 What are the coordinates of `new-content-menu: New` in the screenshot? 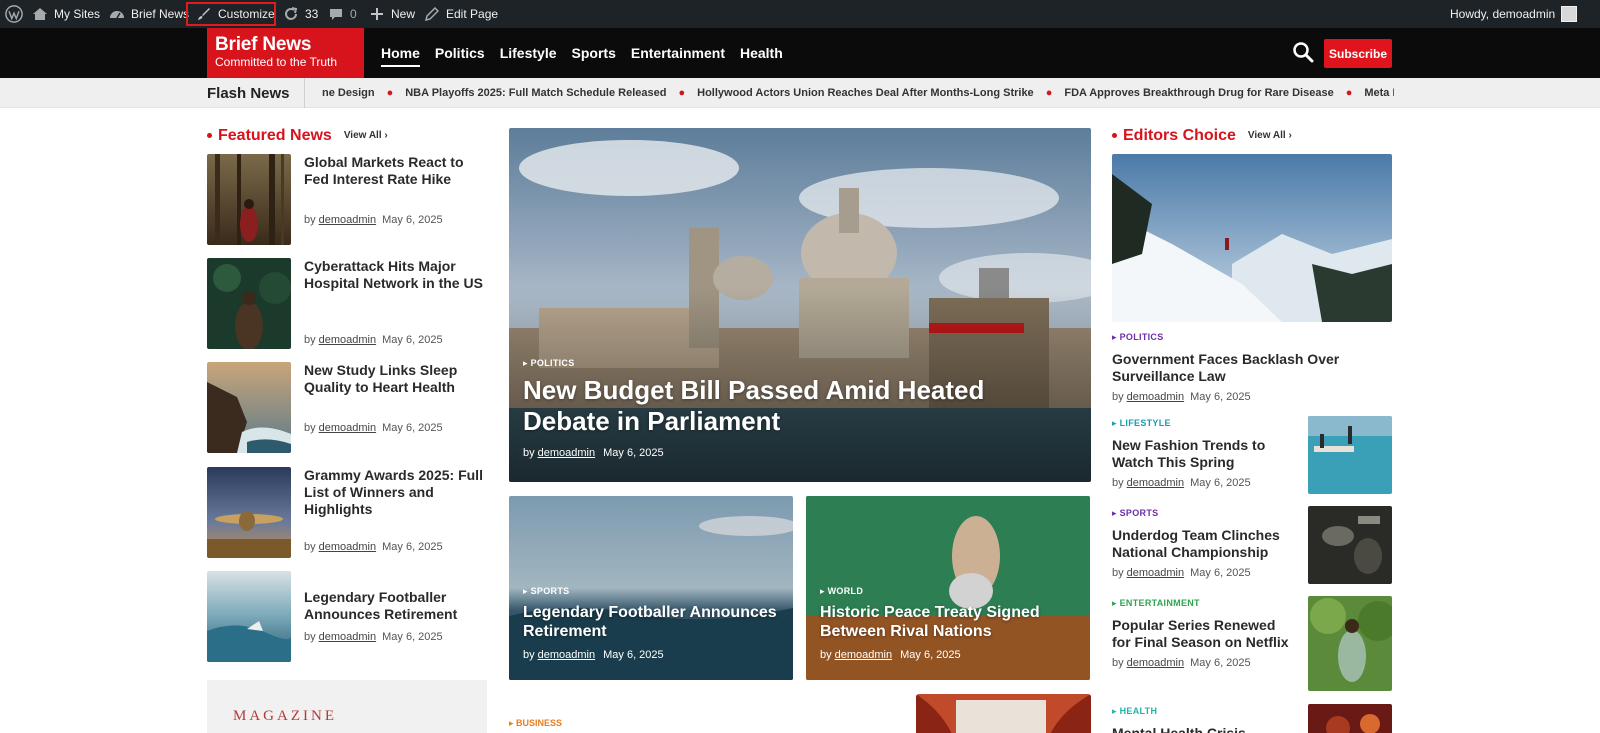 It's located at (392, 14).